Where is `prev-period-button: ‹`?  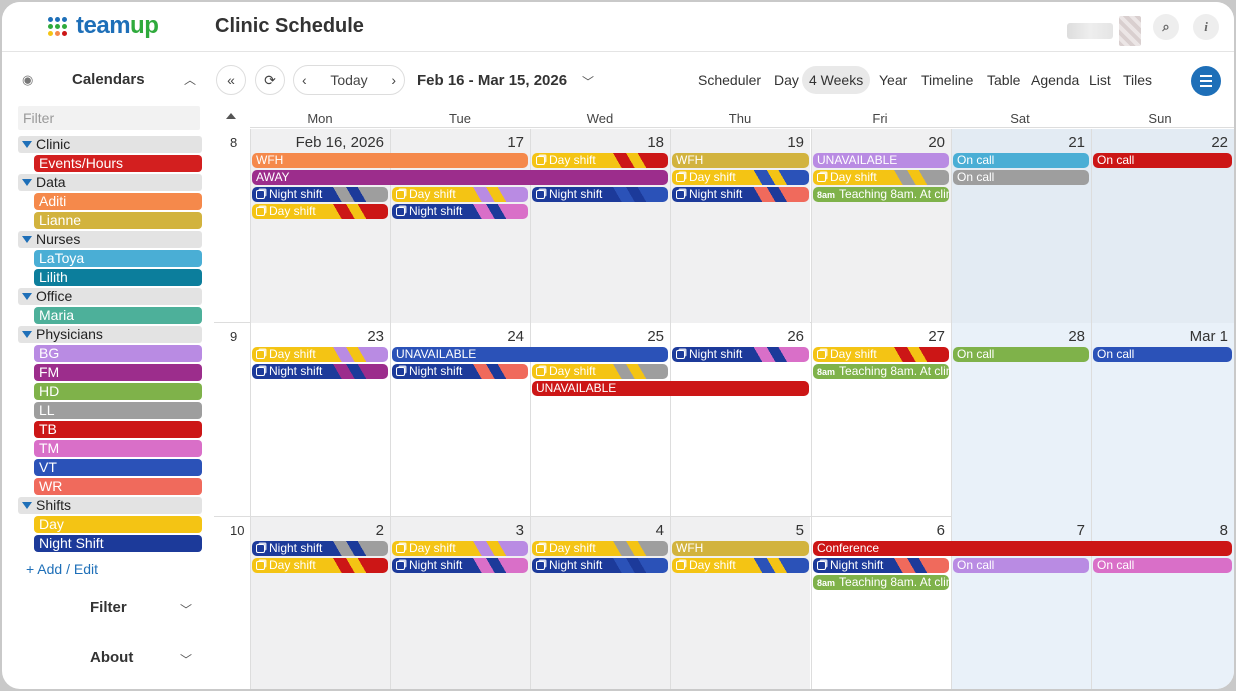
prev-period-button: ‹ is located at coordinates (304, 80).